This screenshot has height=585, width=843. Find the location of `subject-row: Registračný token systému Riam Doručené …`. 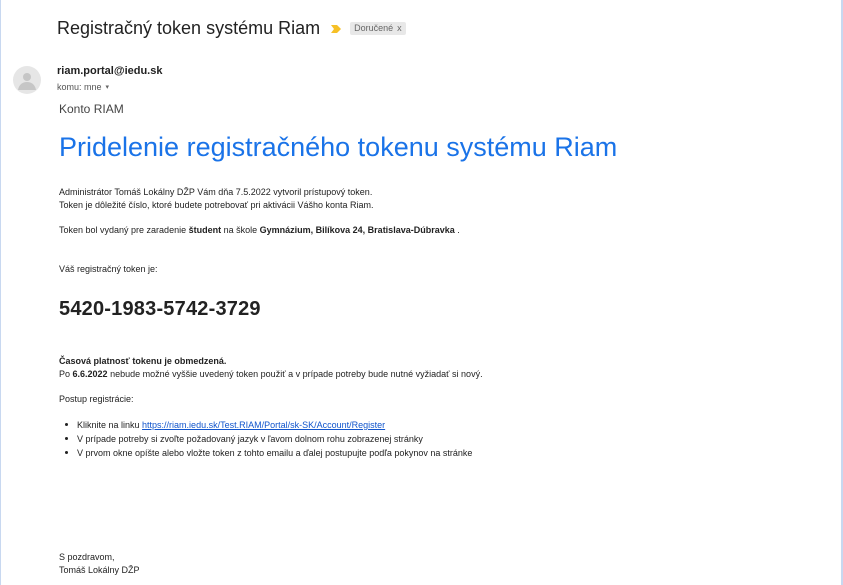

subject-row: Registračný token systému Riam Doručené … is located at coordinates (231, 28).